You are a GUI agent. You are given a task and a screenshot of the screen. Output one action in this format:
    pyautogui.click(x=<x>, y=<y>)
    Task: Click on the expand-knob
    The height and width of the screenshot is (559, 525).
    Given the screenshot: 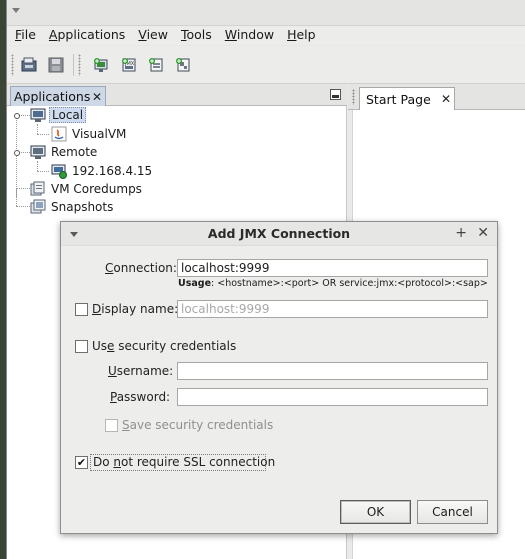 What is the action you would take?
    pyautogui.click(x=16, y=152)
    